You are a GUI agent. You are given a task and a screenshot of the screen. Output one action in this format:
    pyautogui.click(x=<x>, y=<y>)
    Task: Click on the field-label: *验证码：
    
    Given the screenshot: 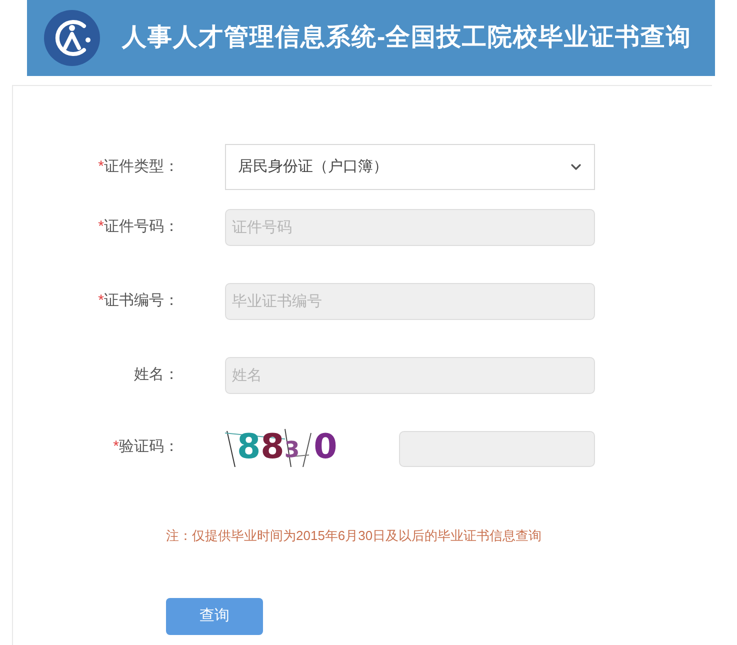 What is the action you would take?
    pyautogui.click(x=146, y=446)
    